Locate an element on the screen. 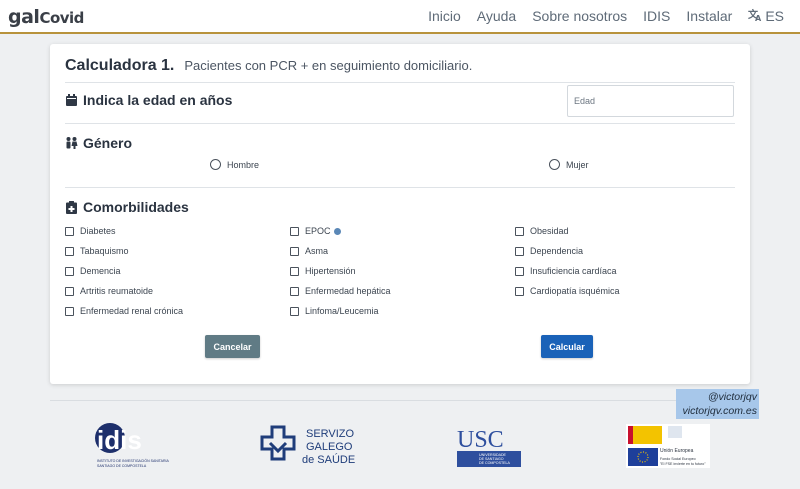 The width and height of the screenshot is (800, 489). gender-option-mujer: Mujer is located at coordinates (569, 164).